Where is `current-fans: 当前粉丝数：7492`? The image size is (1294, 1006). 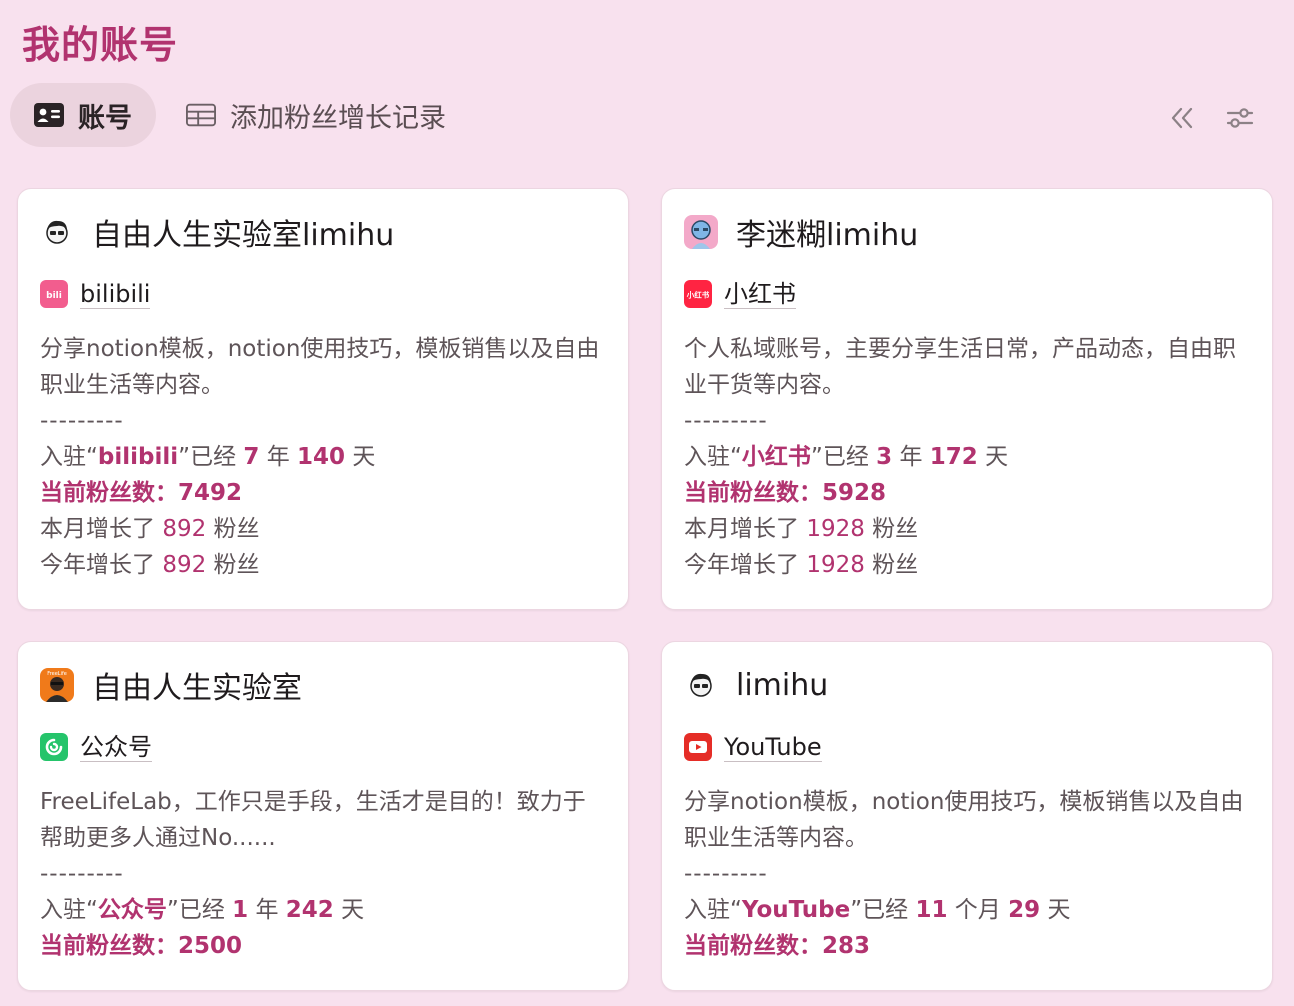 current-fans: 当前粉丝数：7492 is located at coordinates (141, 493).